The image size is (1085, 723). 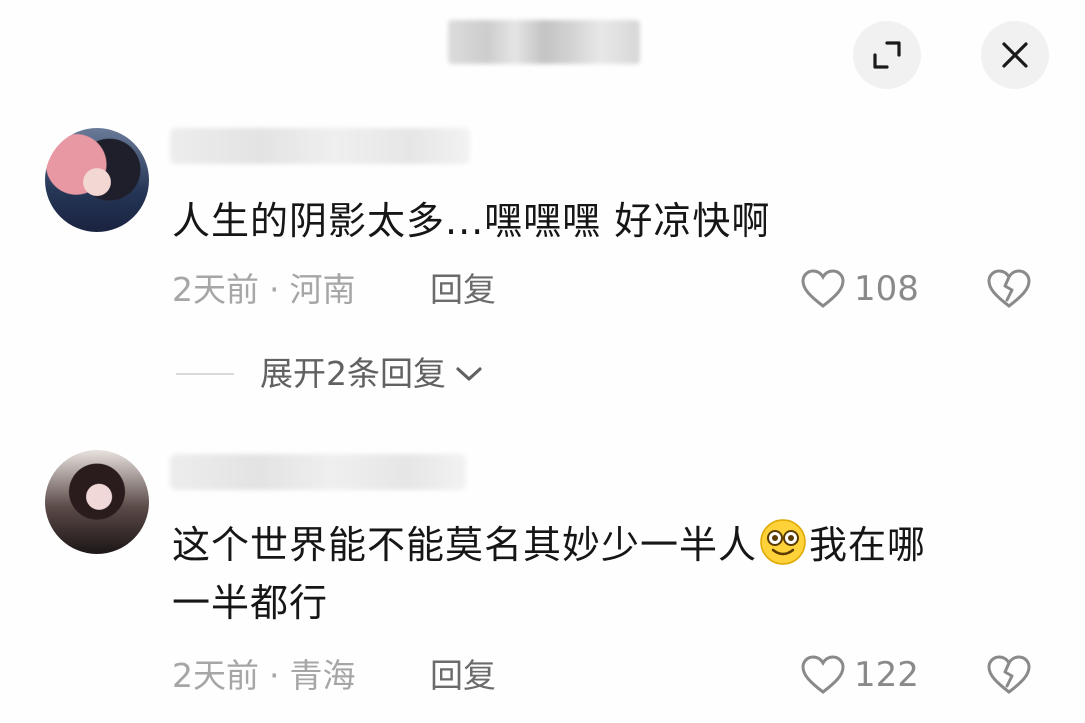 I want to click on comment-text-part: 这个世界能不能莫名其妙少一半人, so click(x=465, y=545).